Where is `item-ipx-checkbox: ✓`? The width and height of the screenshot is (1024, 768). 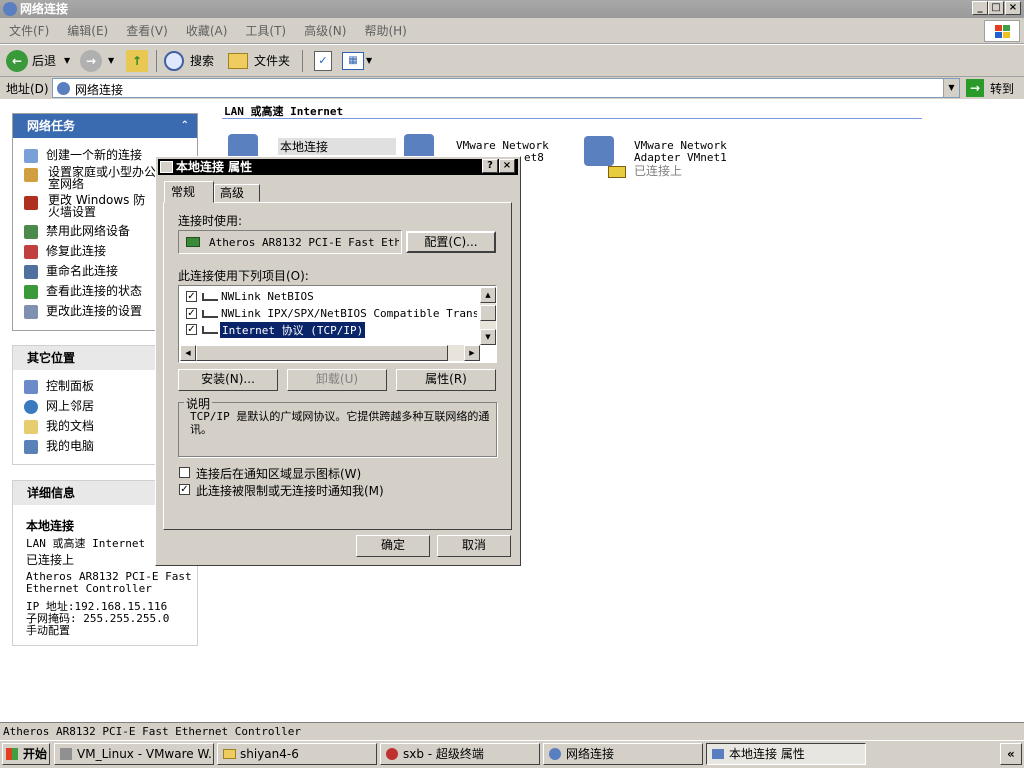
item-ipx-checkbox: ✓ is located at coordinates (191, 313).